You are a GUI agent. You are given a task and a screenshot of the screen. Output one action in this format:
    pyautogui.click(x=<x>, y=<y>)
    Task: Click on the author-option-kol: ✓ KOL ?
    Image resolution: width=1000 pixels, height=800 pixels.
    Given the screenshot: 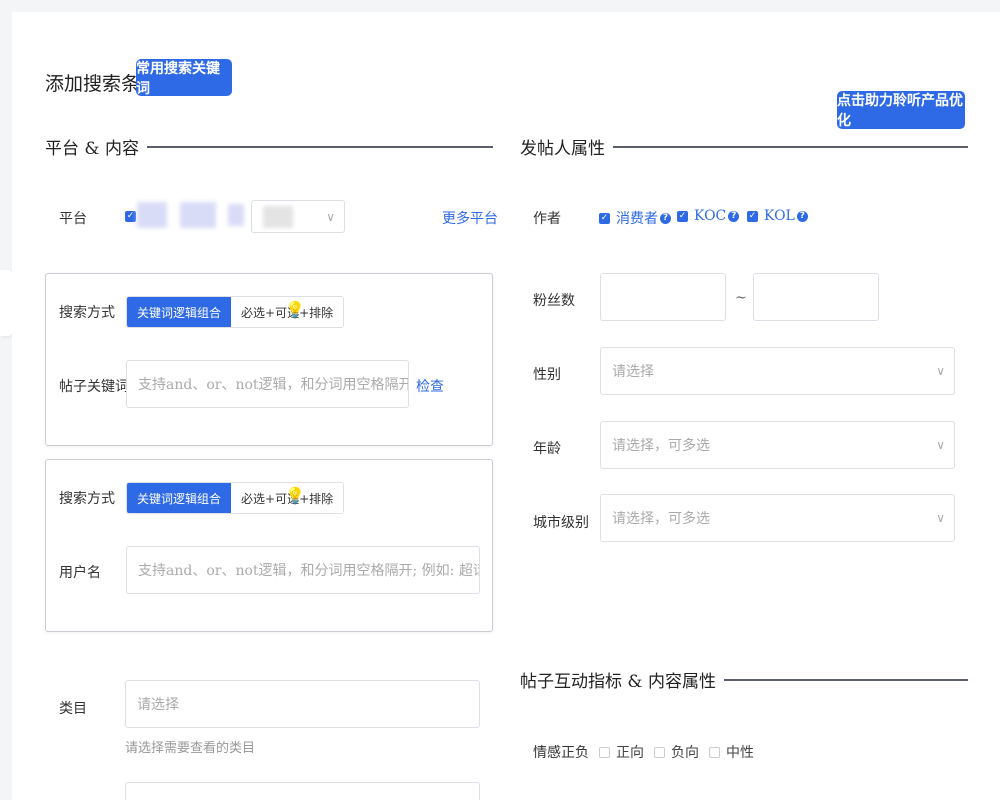 What is the action you would take?
    pyautogui.click(x=777, y=216)
    